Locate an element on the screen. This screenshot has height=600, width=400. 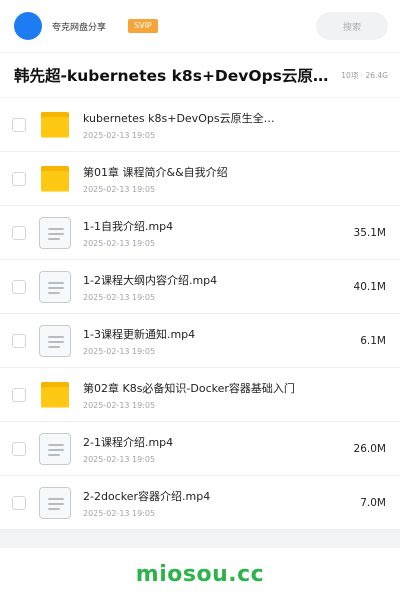
file-row: 1-3课程更新通知.mp4 2025-02-13 19:05 6.1M is located at coordinates (200, 341).